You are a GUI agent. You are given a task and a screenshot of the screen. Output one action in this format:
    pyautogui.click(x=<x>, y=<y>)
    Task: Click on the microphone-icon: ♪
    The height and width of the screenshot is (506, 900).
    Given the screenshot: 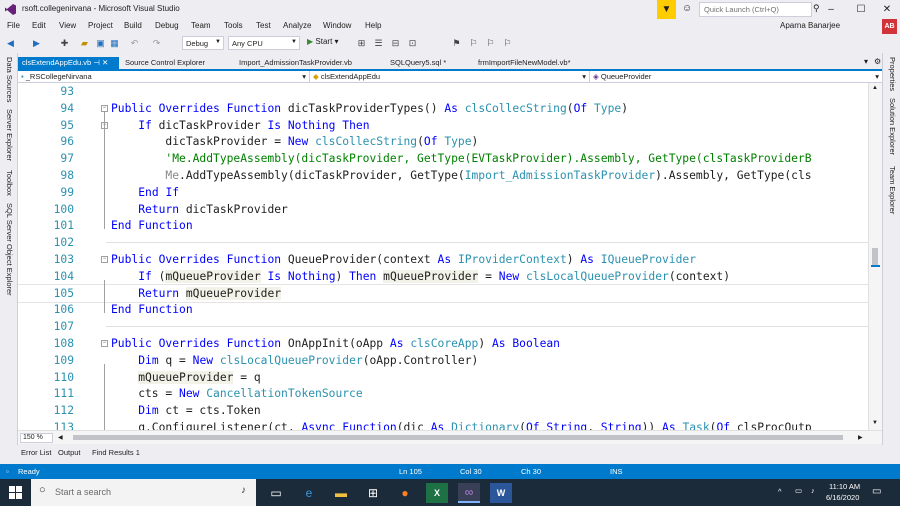 What is the action you would take?
    pyautogui.click(x=243, y=490)
    